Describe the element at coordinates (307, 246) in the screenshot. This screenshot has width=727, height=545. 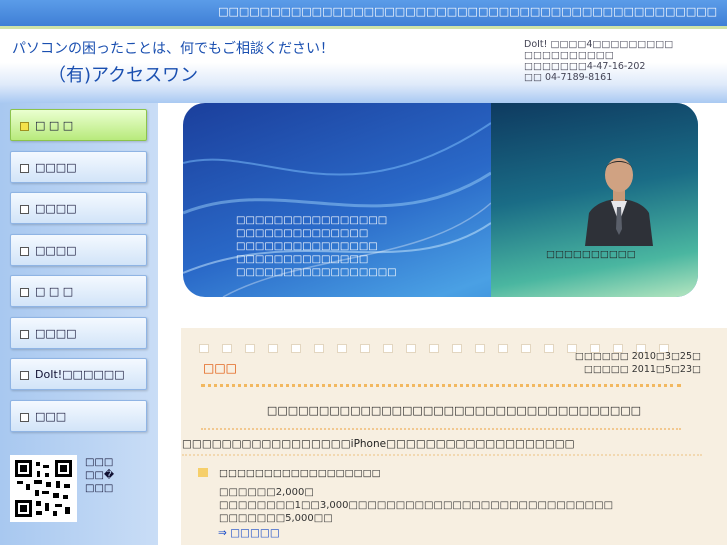
I see `banner-line: □□□□□□□□□□□□□□□` at that location.